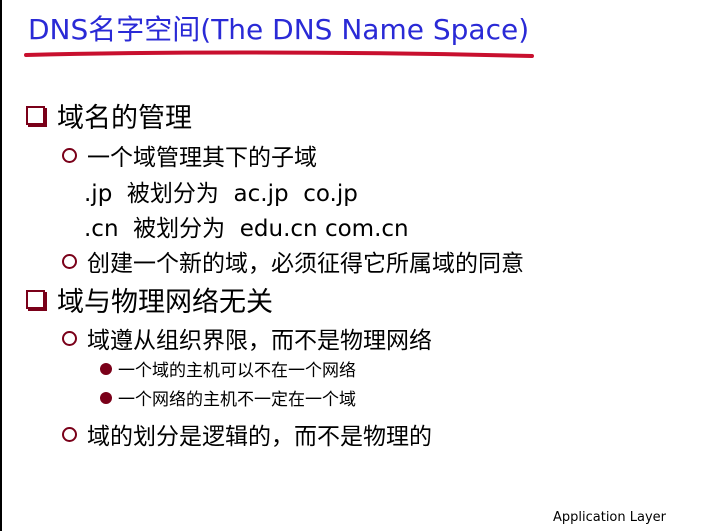 The image size is (706, 531). I want to click on bullet-text: 域名的管理, so click(124, 118).